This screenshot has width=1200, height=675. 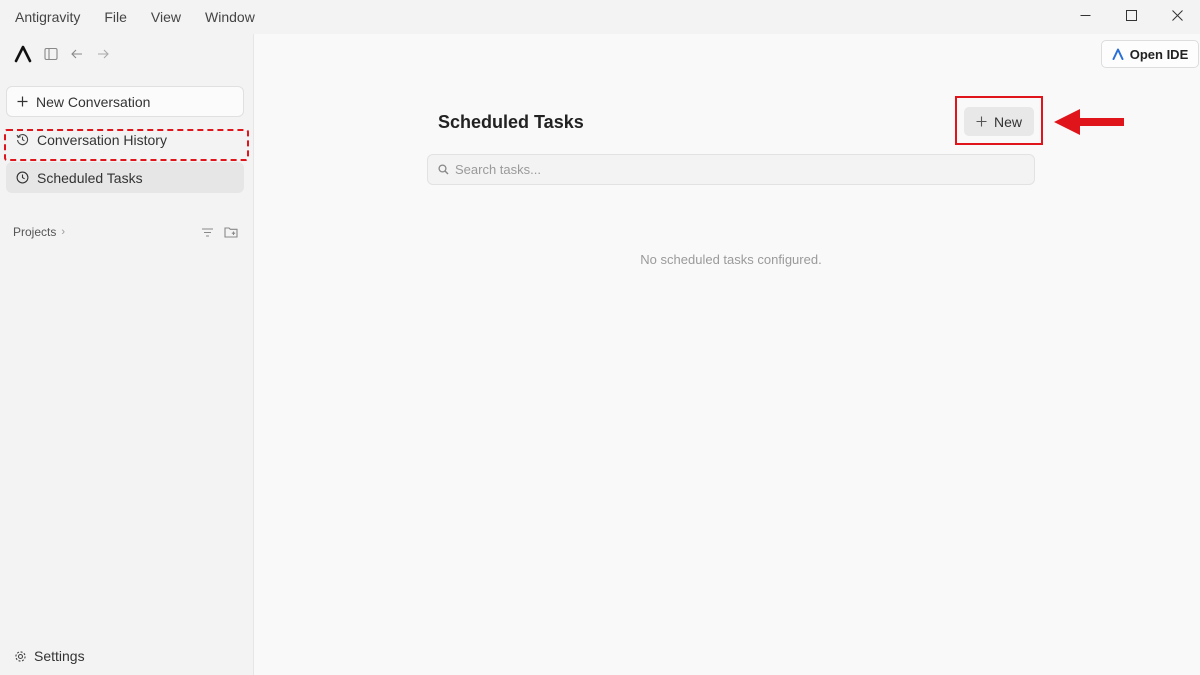 What do you see at coordinates (219, 232) in the screenshot?
I see `projects-tools` at bounding box center [219, 232].